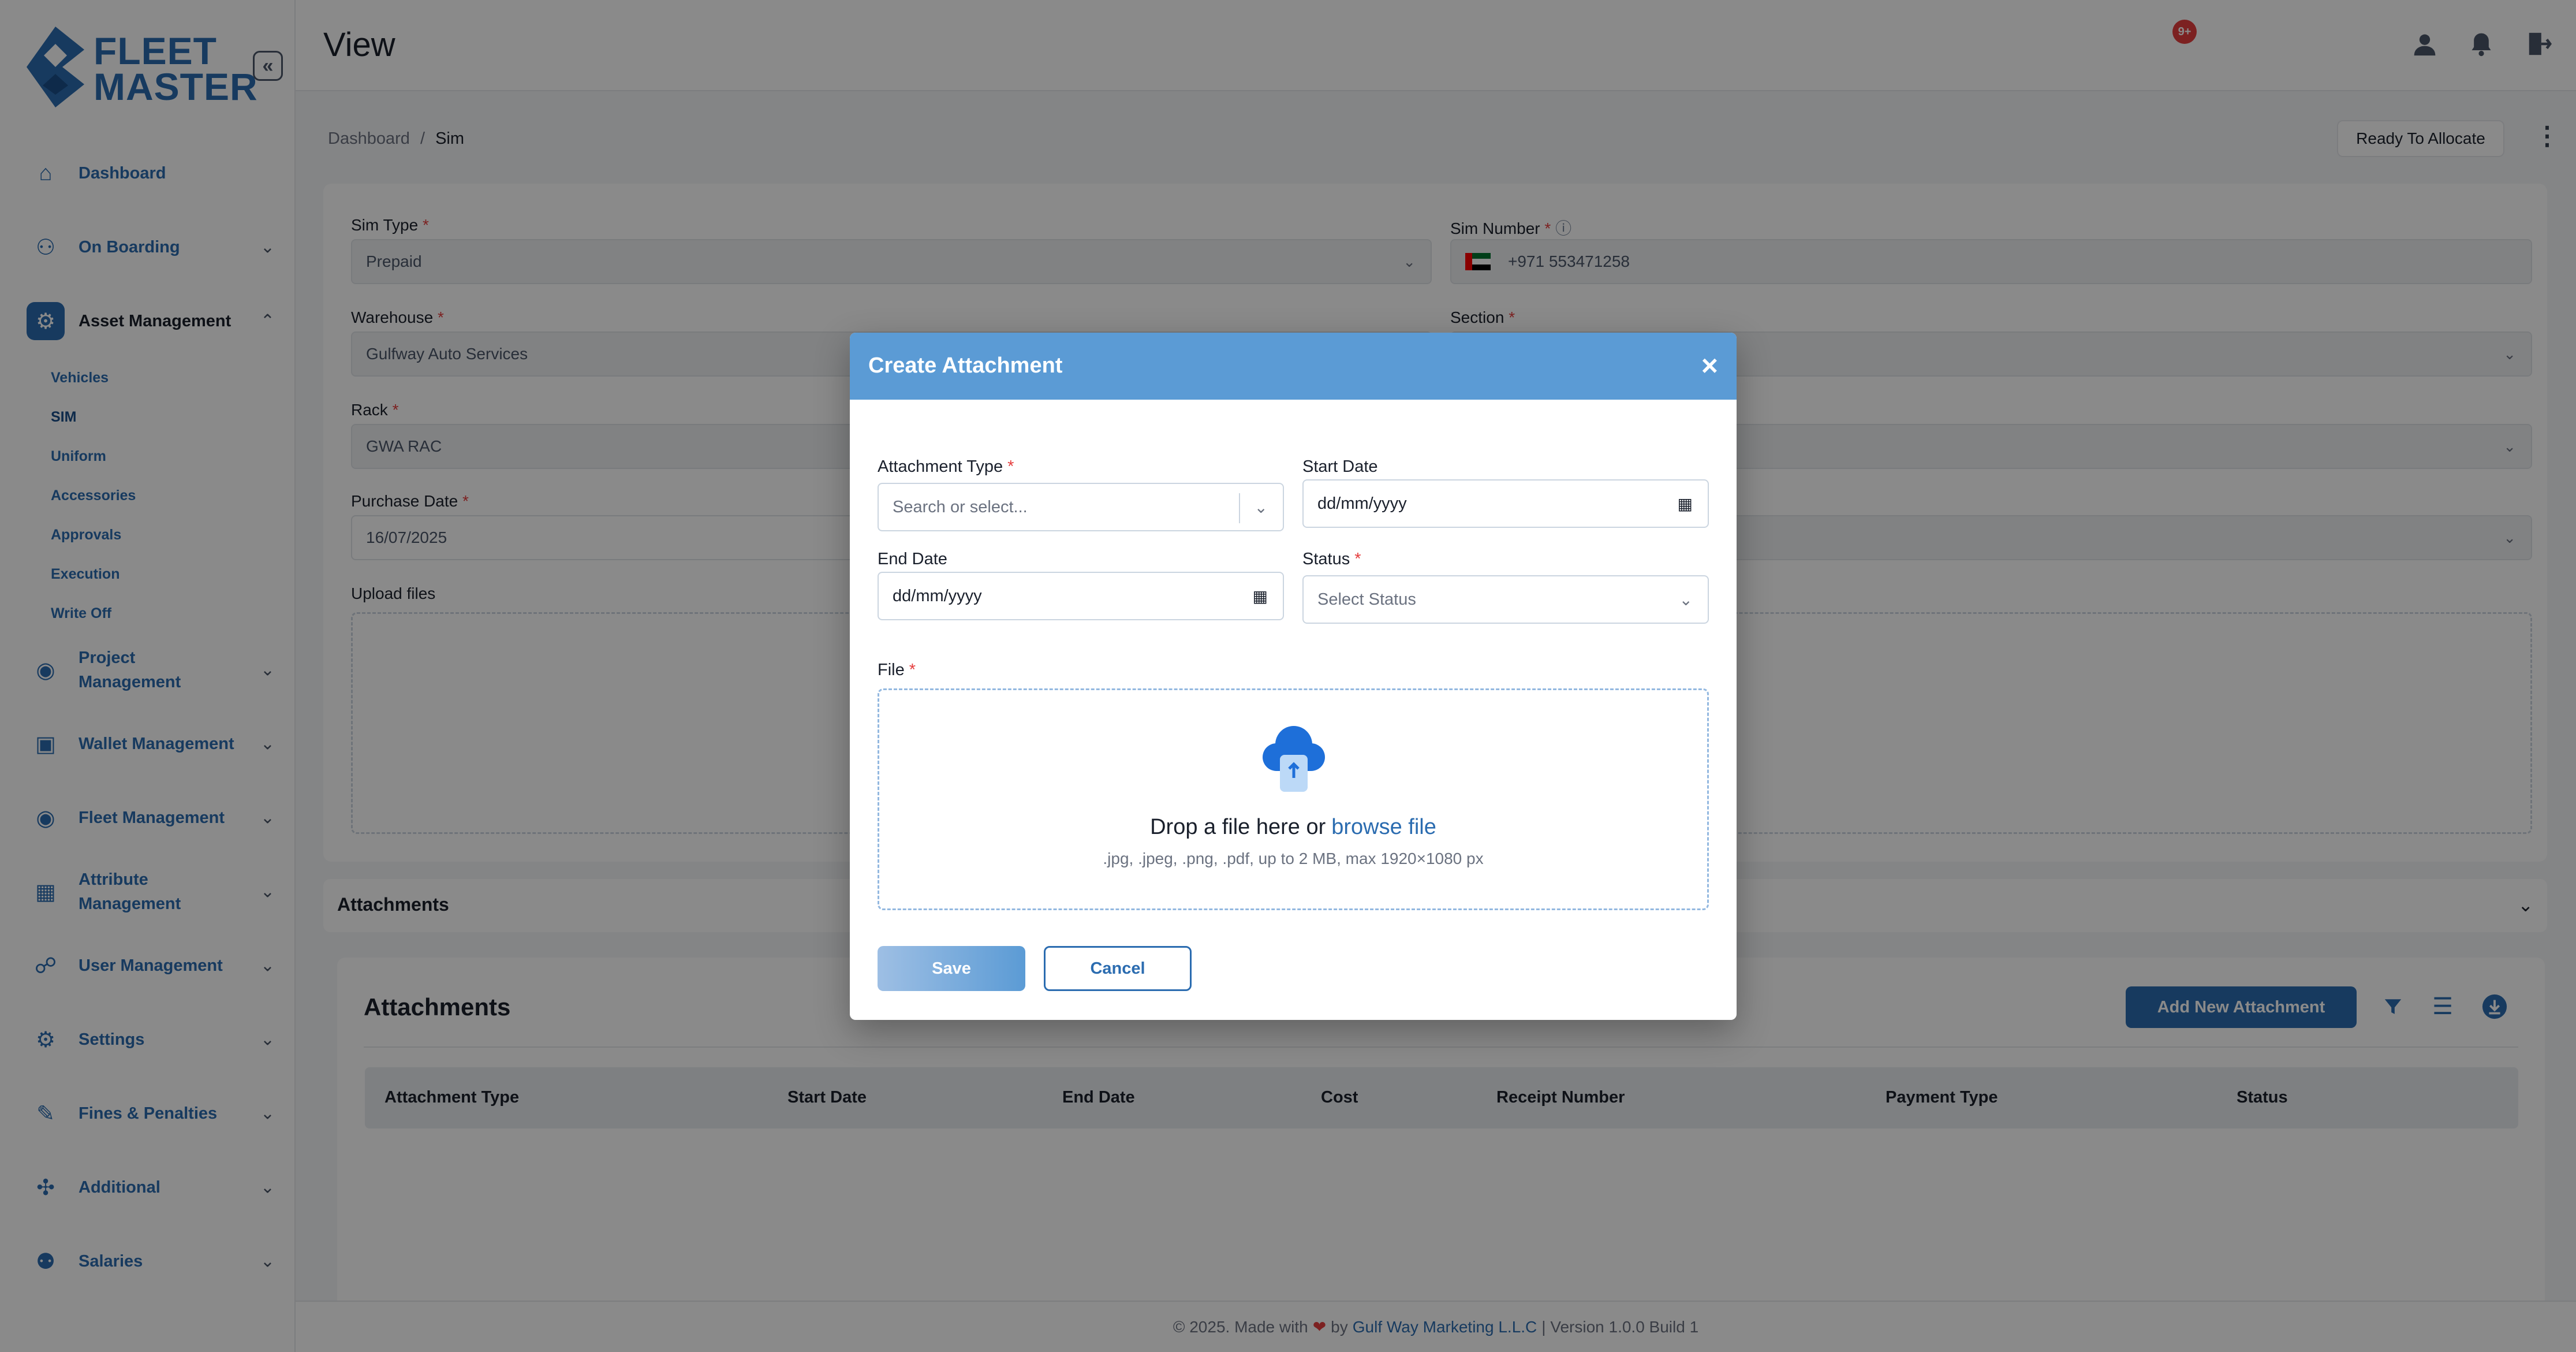  What do you see at coordinates (946, 467) in the screenshot?
I see `attachment-type-label: Attachment Type *` at bounding box center [946, 467].